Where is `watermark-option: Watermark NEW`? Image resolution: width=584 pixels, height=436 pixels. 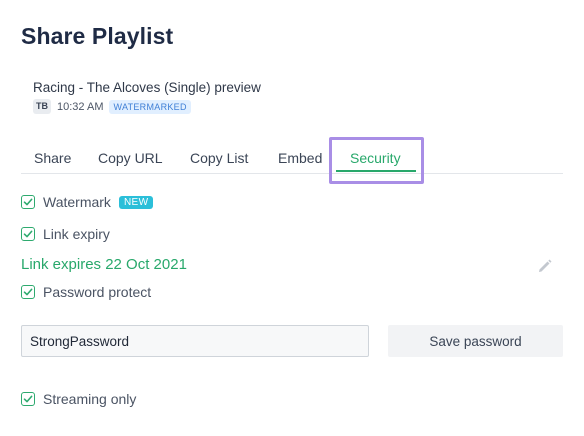
watermark-option: Watermark NEW is located at coordinates (87, 202).